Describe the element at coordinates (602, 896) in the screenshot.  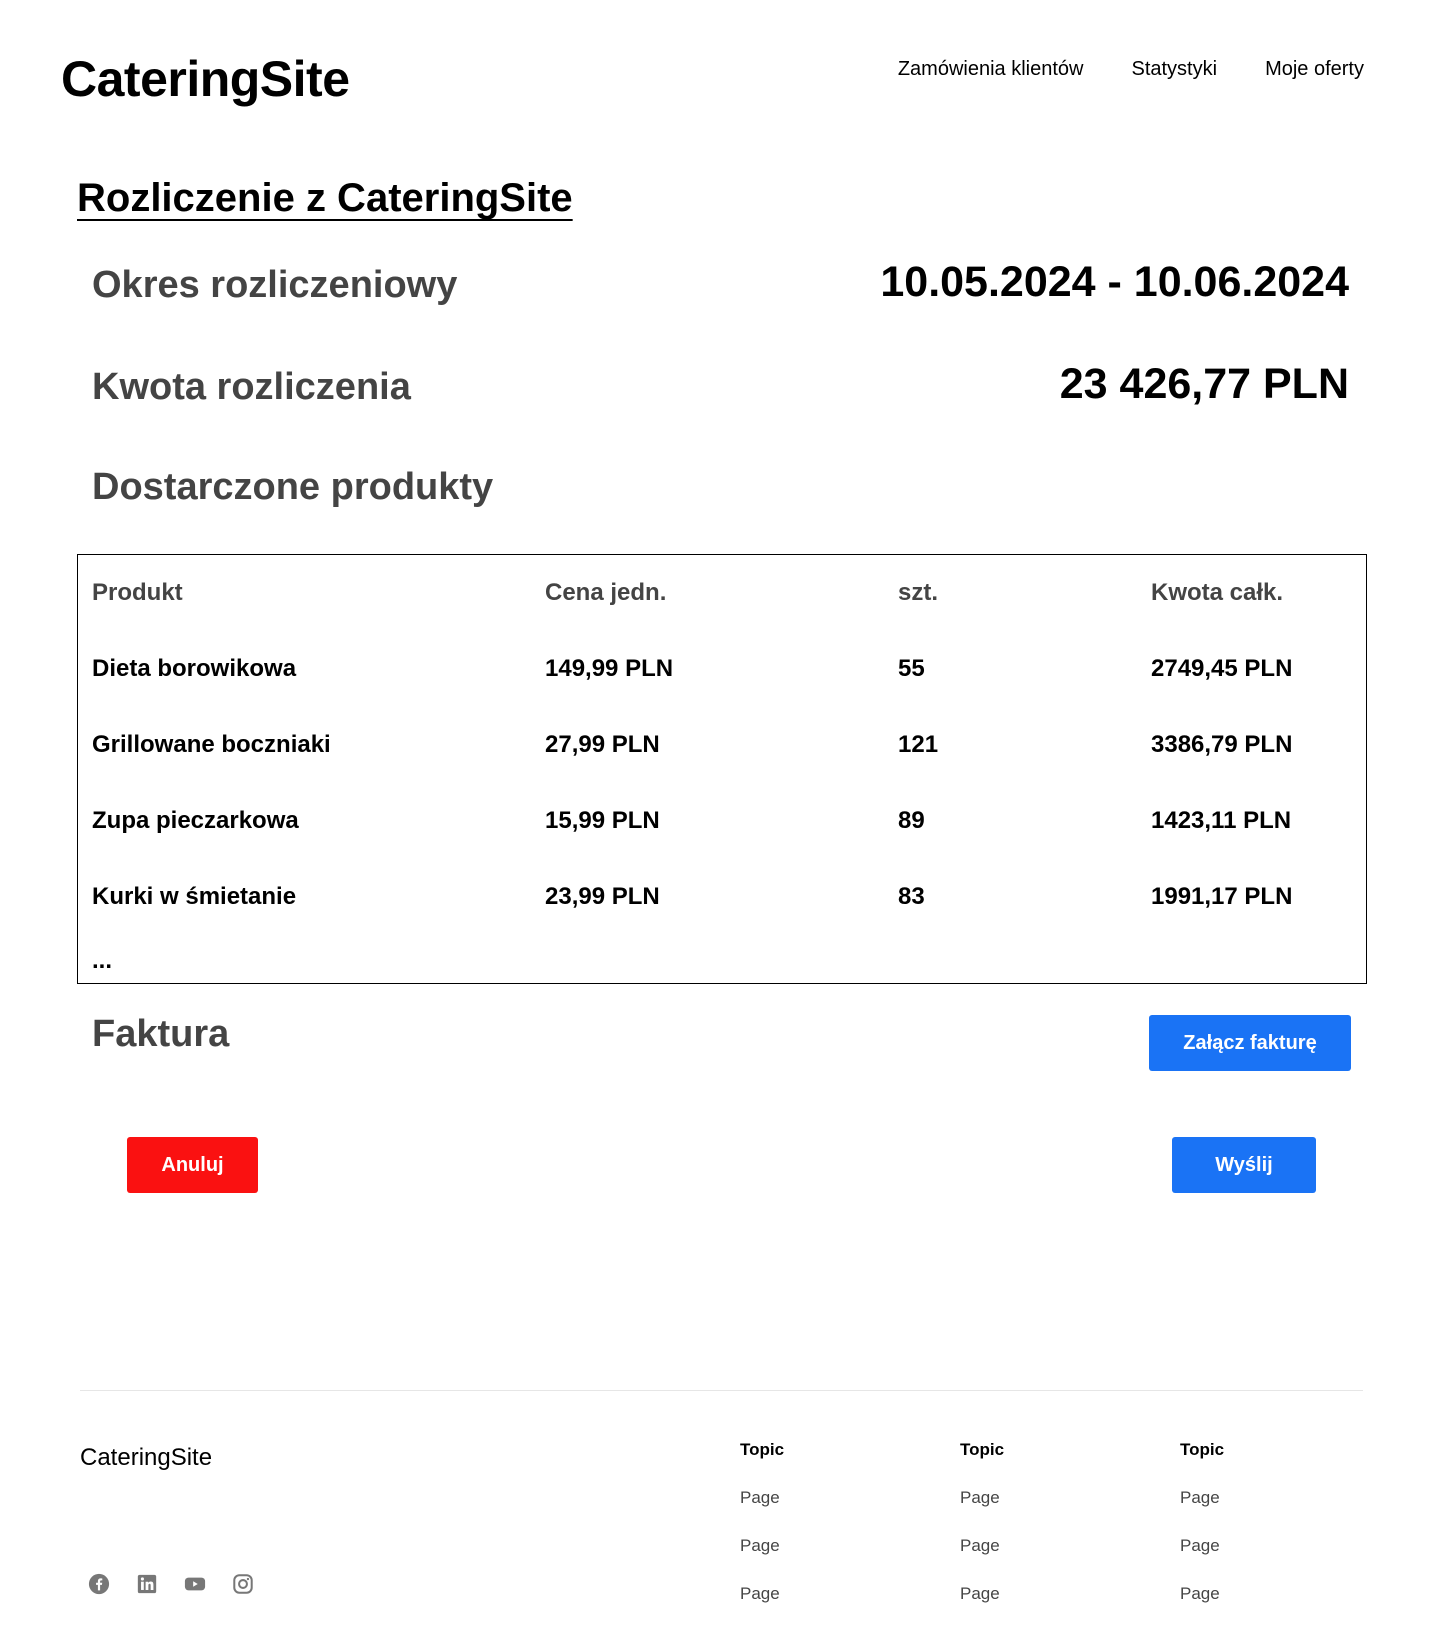
I see `cell-unit-price: 23,99 PLN` at that location.